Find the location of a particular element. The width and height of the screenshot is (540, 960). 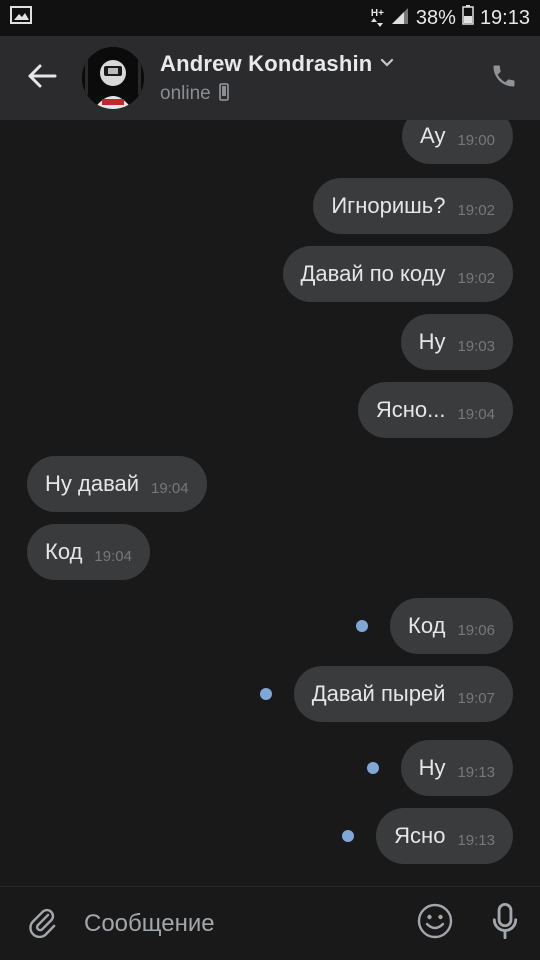

message-text: Ну давай is located at coordinates (92, 483).